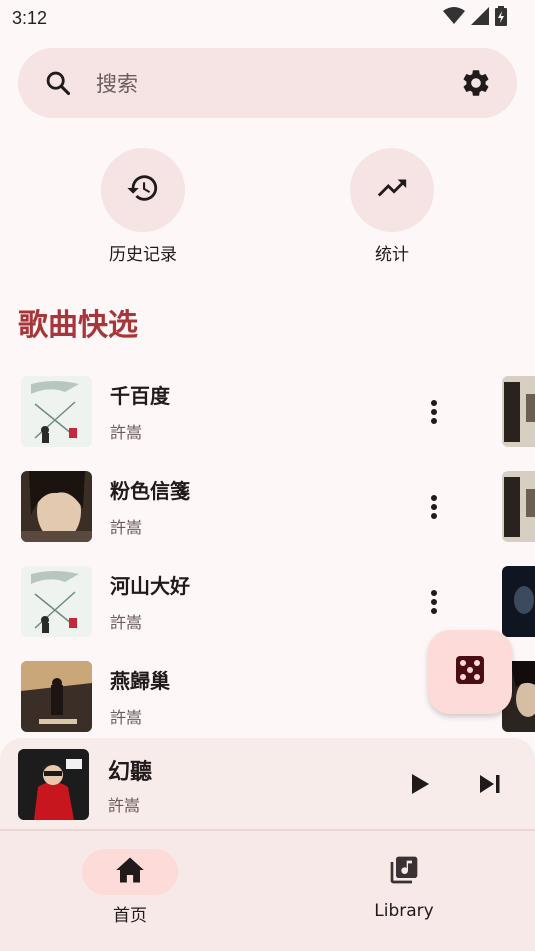 The width and height of the screenshot is (535, 951). What do you see at coordinates (30, 17) in the screenshot?
I see `status-time: 3:12` at bounding box center [30, 17].